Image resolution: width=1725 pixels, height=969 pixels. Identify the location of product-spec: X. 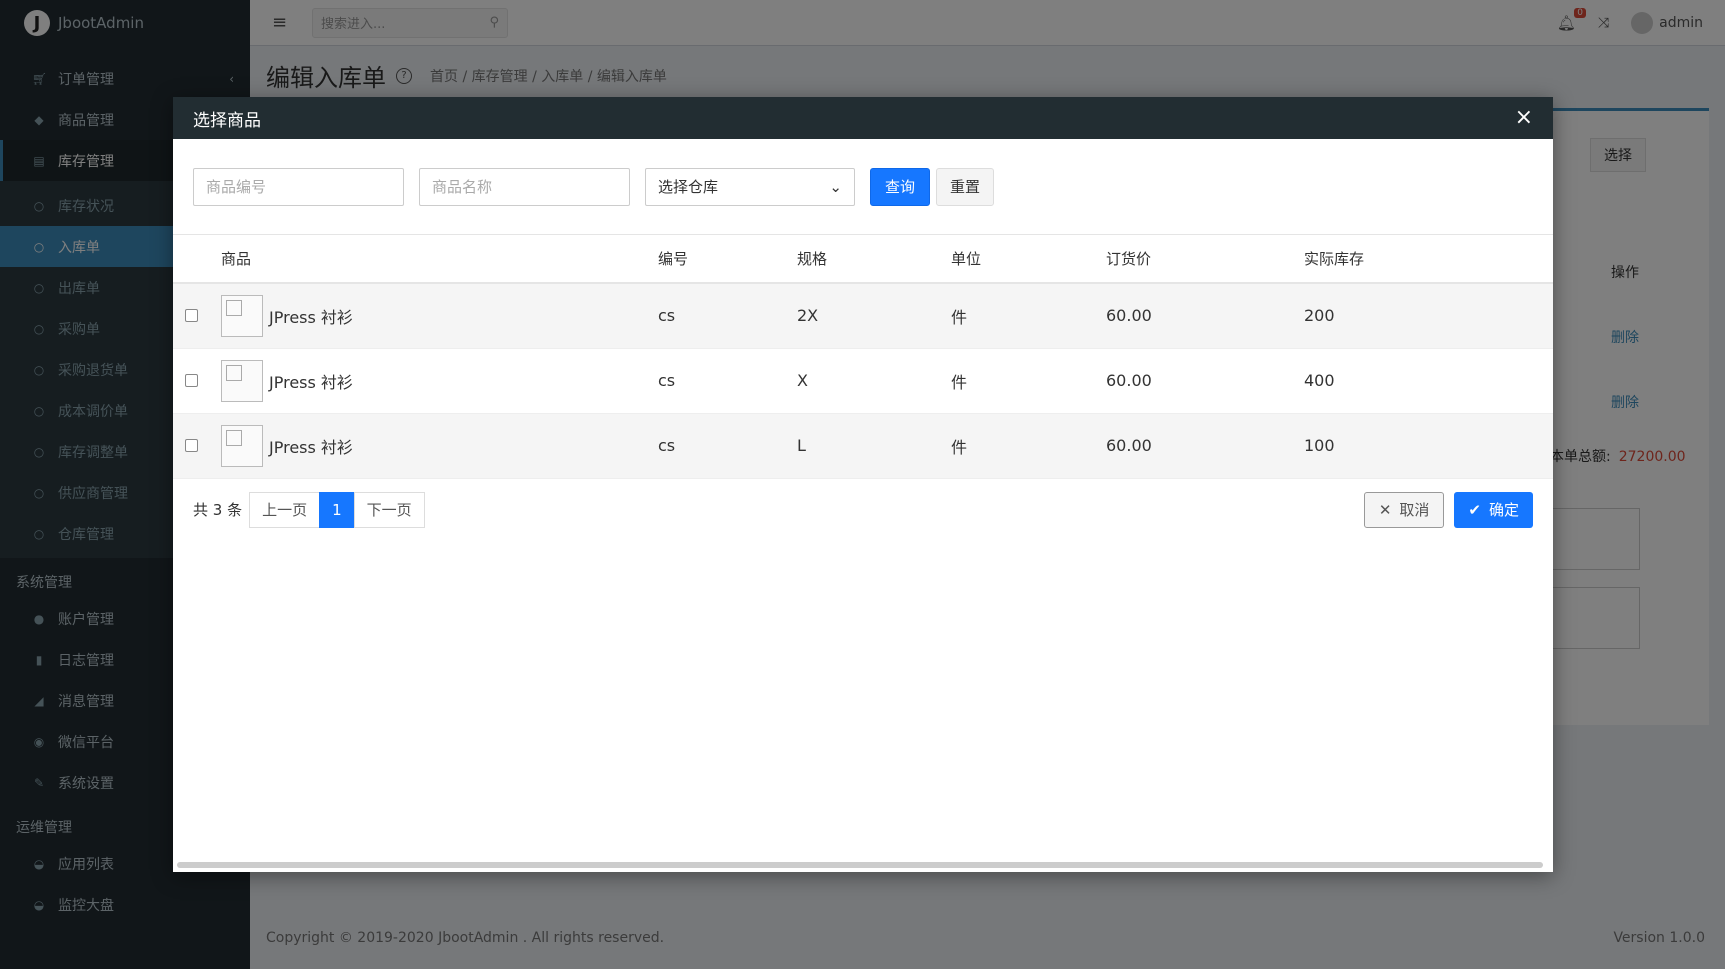
(874, 381).